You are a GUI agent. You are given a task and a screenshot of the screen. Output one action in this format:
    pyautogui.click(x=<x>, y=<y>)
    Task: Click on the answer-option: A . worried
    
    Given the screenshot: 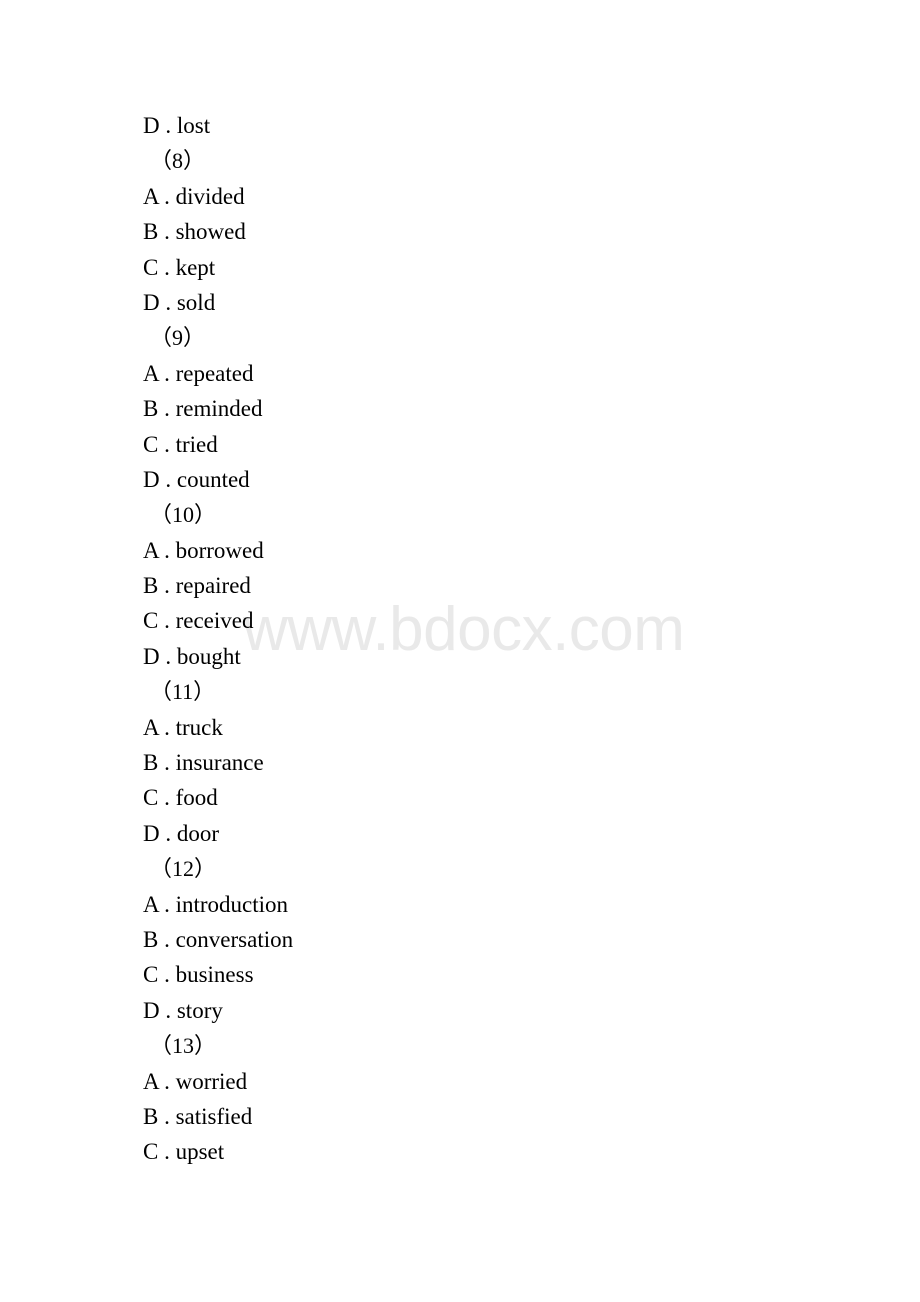 What is the action you would take?
    pyautogui.click(x=195, y=1081)
    